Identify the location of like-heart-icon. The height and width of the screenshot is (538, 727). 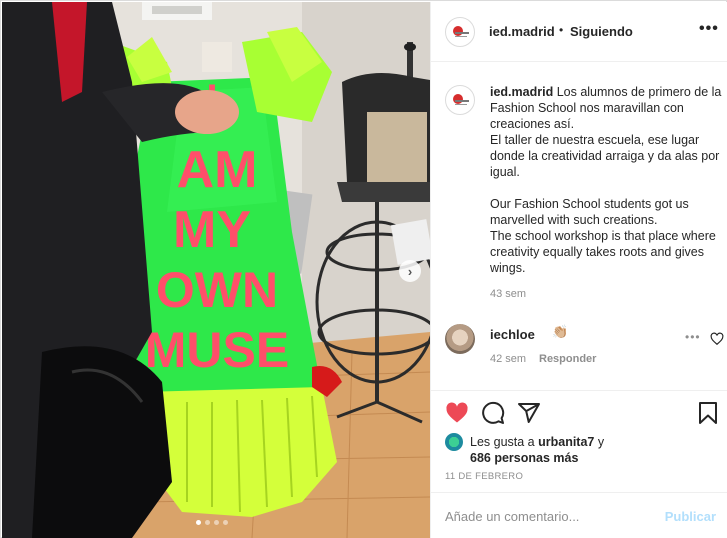
(457, 413).